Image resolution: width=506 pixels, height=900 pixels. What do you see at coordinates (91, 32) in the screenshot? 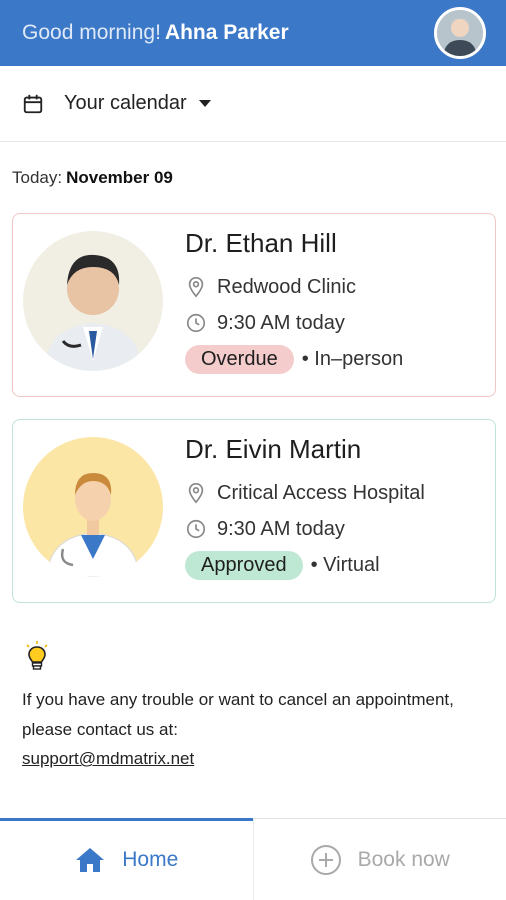
I see `greeting-label: Good morning!` at bounding box center [91, 32].